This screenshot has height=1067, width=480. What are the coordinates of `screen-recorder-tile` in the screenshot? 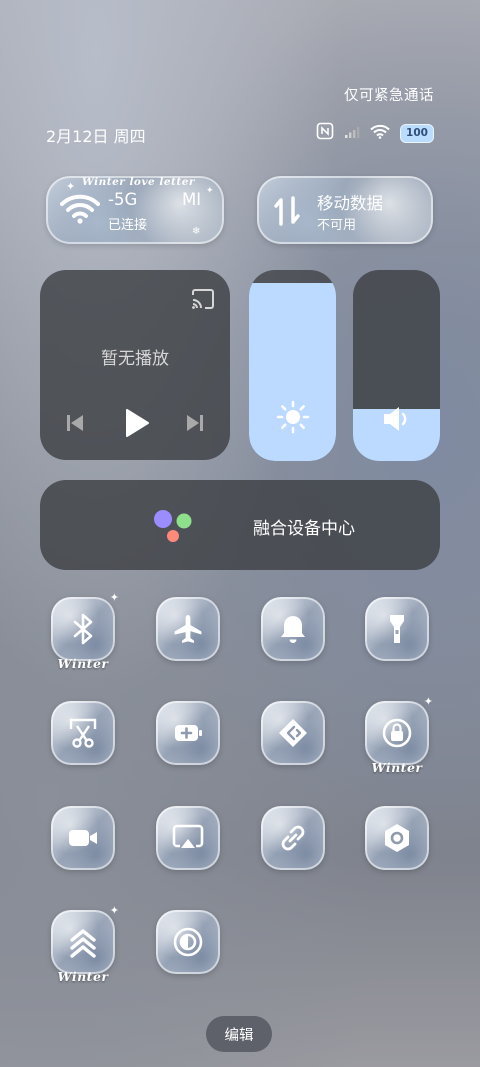 It's located at (83, 838).